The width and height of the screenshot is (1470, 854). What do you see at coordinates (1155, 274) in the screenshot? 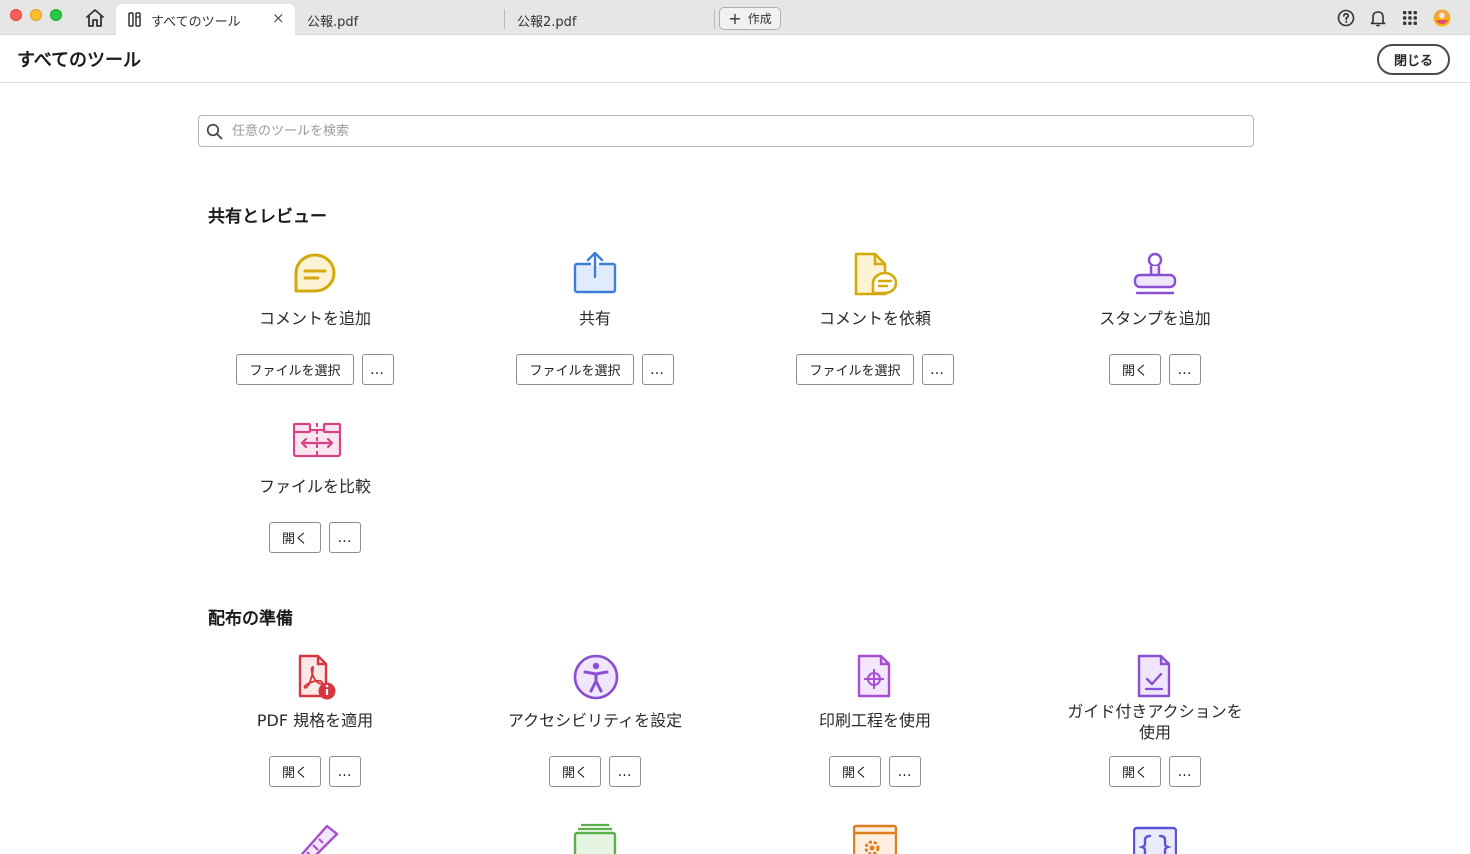
I see `stamp-icon` at bounding box center [1155, 274].